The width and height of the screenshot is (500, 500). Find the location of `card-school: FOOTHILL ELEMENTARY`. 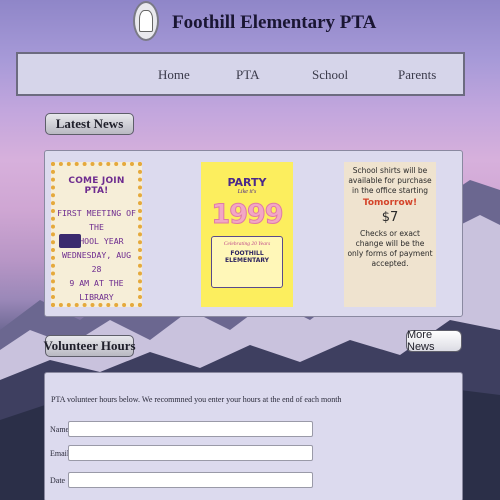

card-school: FOOTHILL ELEMENTARY is located at coordinates (247, 257).